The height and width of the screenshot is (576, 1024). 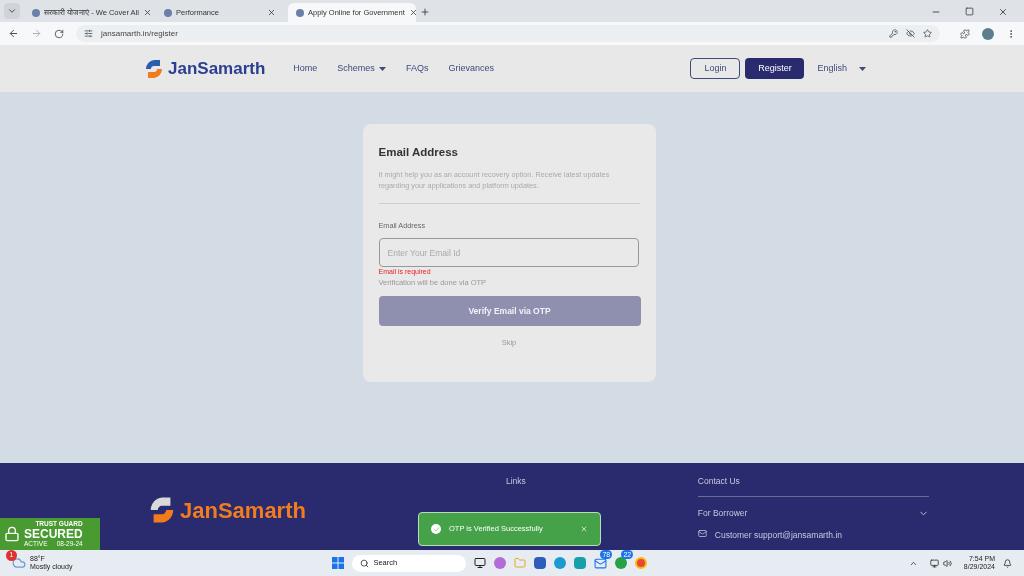 I want to click on extensions-icon, so click(x=965, y=33).